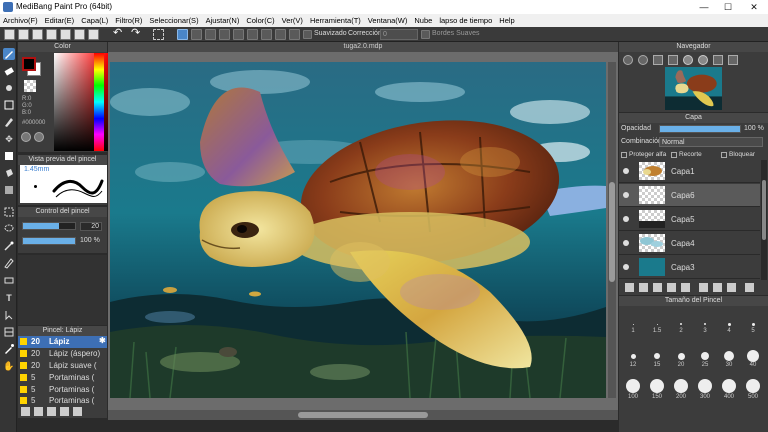 This screenshot has height=432, width=768. What do you see at coordinates (9, 246) in the screenshot?
I see `magic-wand-tool-icon` at bounding box center [9, 246].